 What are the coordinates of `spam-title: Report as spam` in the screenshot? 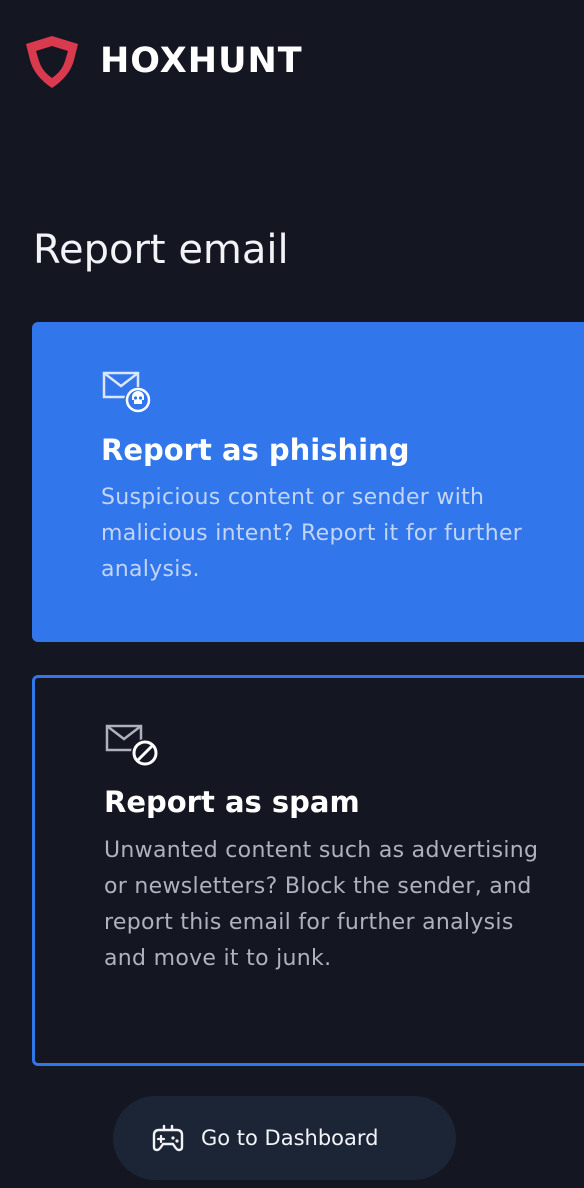 It's located at (232, 802).